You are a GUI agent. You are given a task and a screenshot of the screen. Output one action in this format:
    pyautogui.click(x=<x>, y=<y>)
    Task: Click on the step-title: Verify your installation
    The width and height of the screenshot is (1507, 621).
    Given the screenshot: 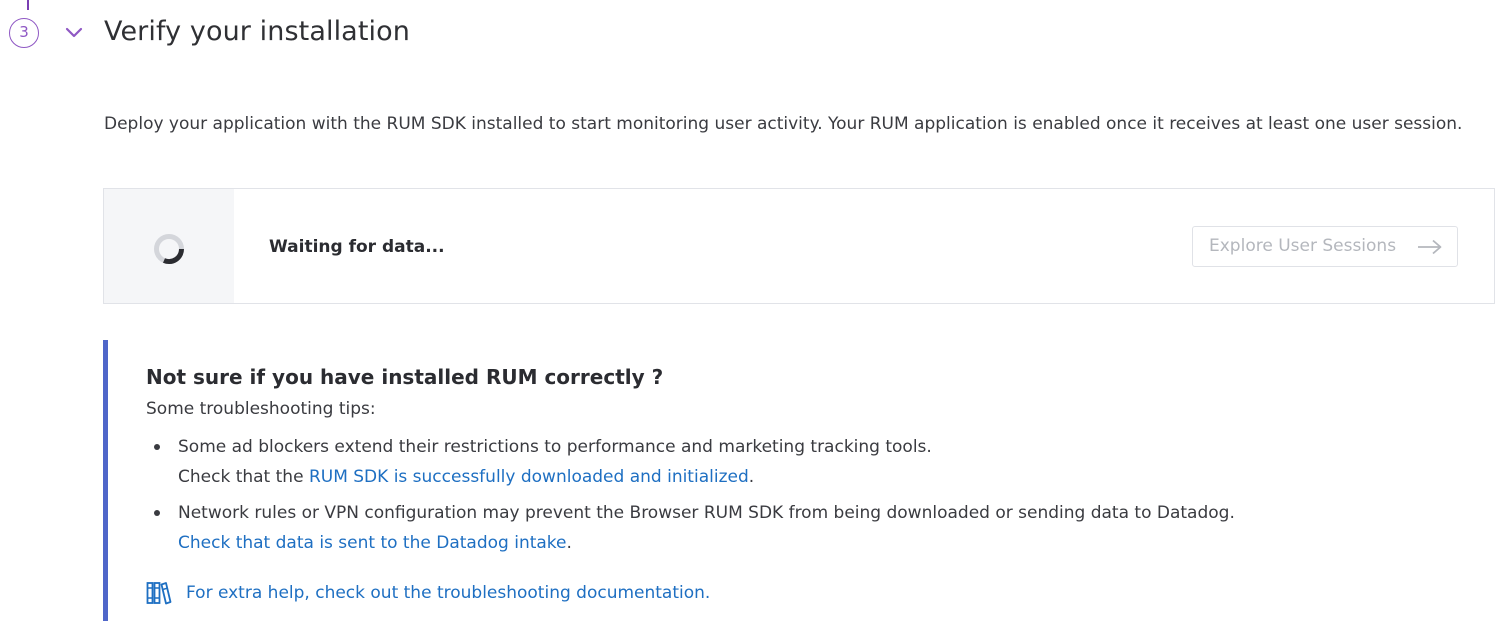 What is the action you would take?
    pyautogui.click(x=257, y=31)
    